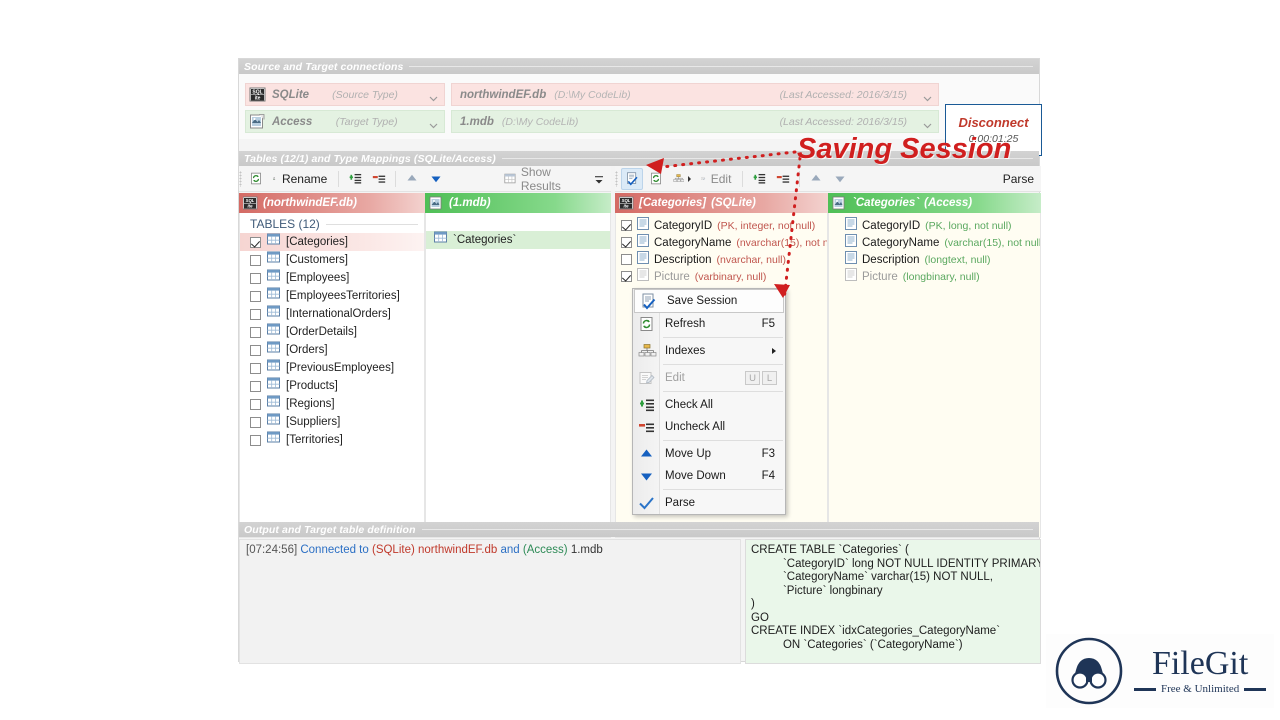 The width and height of the screenshot is (1280, 720). What do you see at coordinates (723, 364) in the screenshot?
I see `menu-separator` at bounding box center [723, 364].